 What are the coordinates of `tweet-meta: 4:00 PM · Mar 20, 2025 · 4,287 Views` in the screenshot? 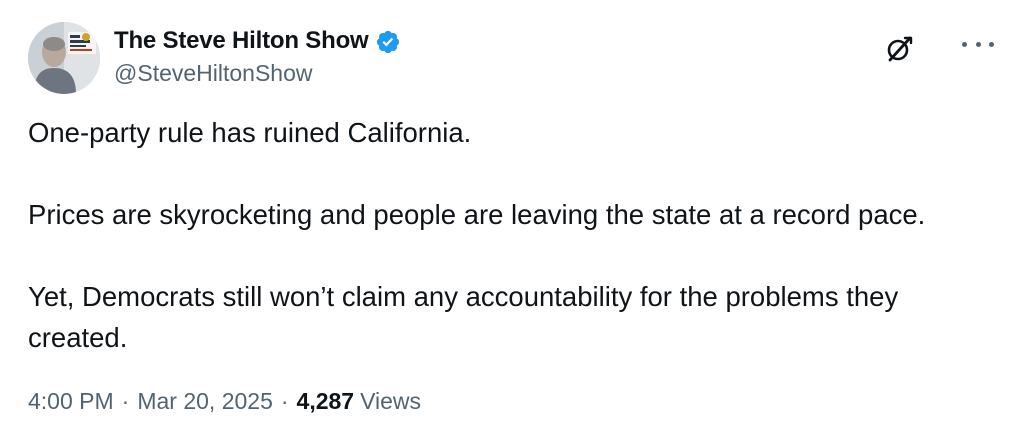 It's located at (224, 401).